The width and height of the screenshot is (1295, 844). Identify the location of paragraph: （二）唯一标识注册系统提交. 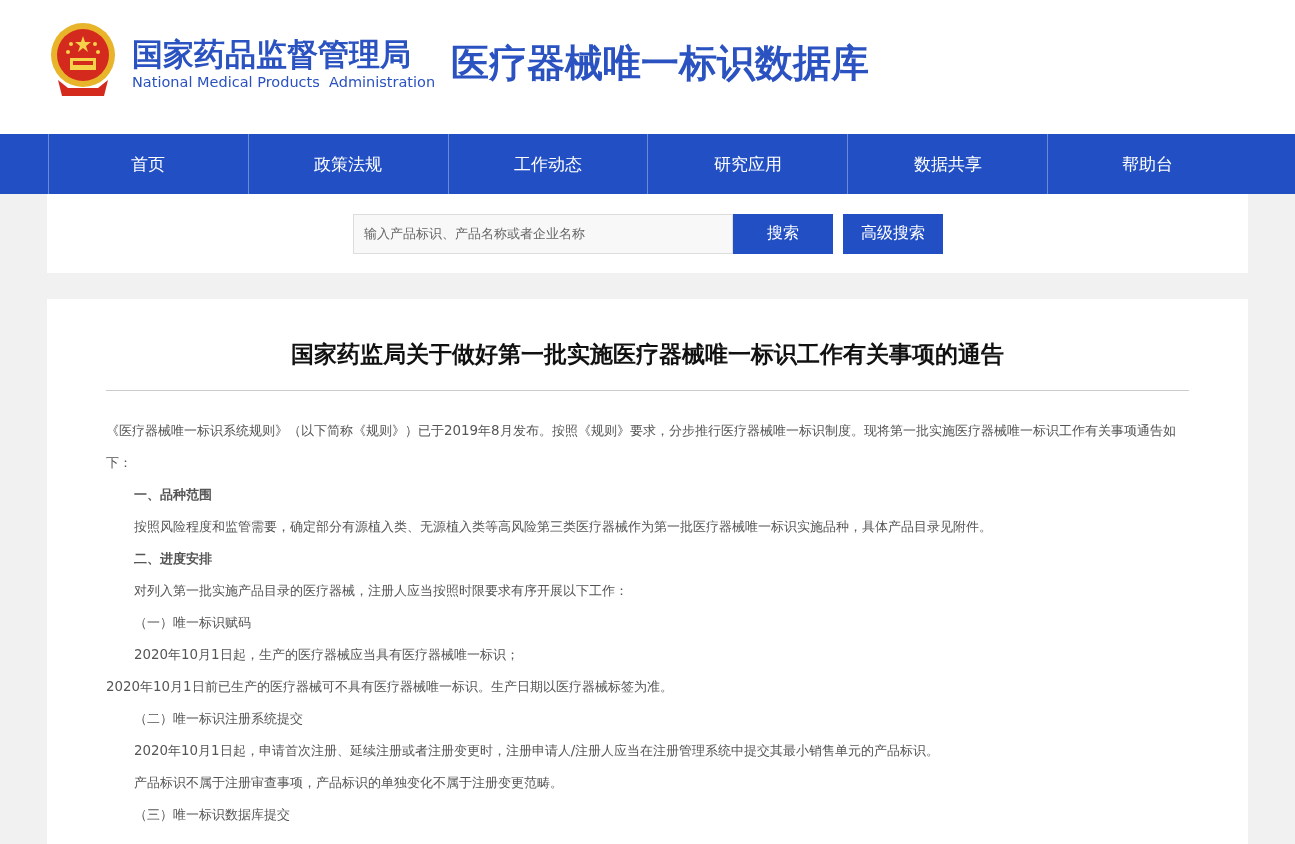
(218, 719).